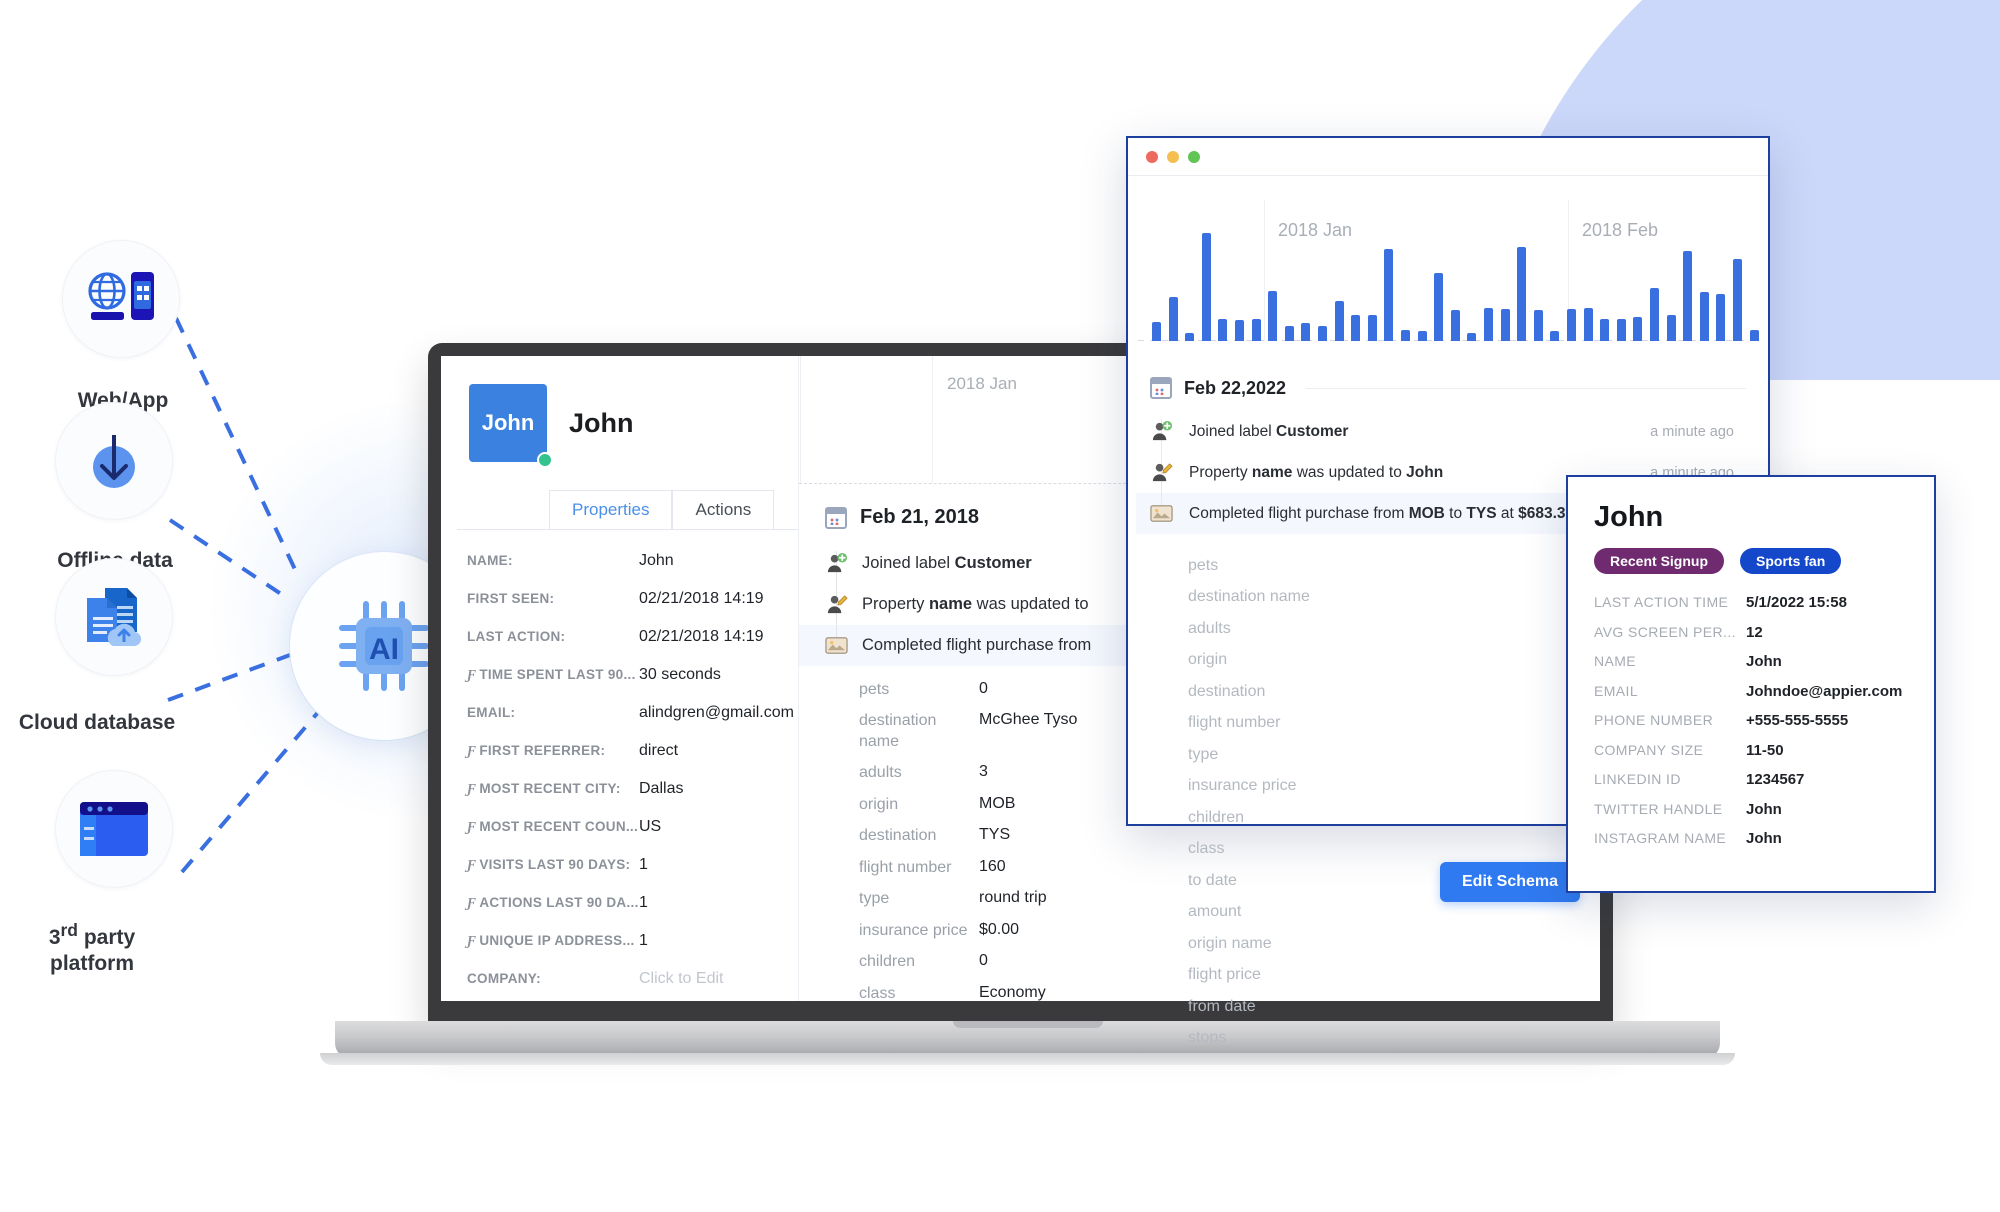 This screenshot has width=2000, height=1212. Describe the element at coordinates (983, 772) in the screenshot. I see `event-property-value: 3` at that location.